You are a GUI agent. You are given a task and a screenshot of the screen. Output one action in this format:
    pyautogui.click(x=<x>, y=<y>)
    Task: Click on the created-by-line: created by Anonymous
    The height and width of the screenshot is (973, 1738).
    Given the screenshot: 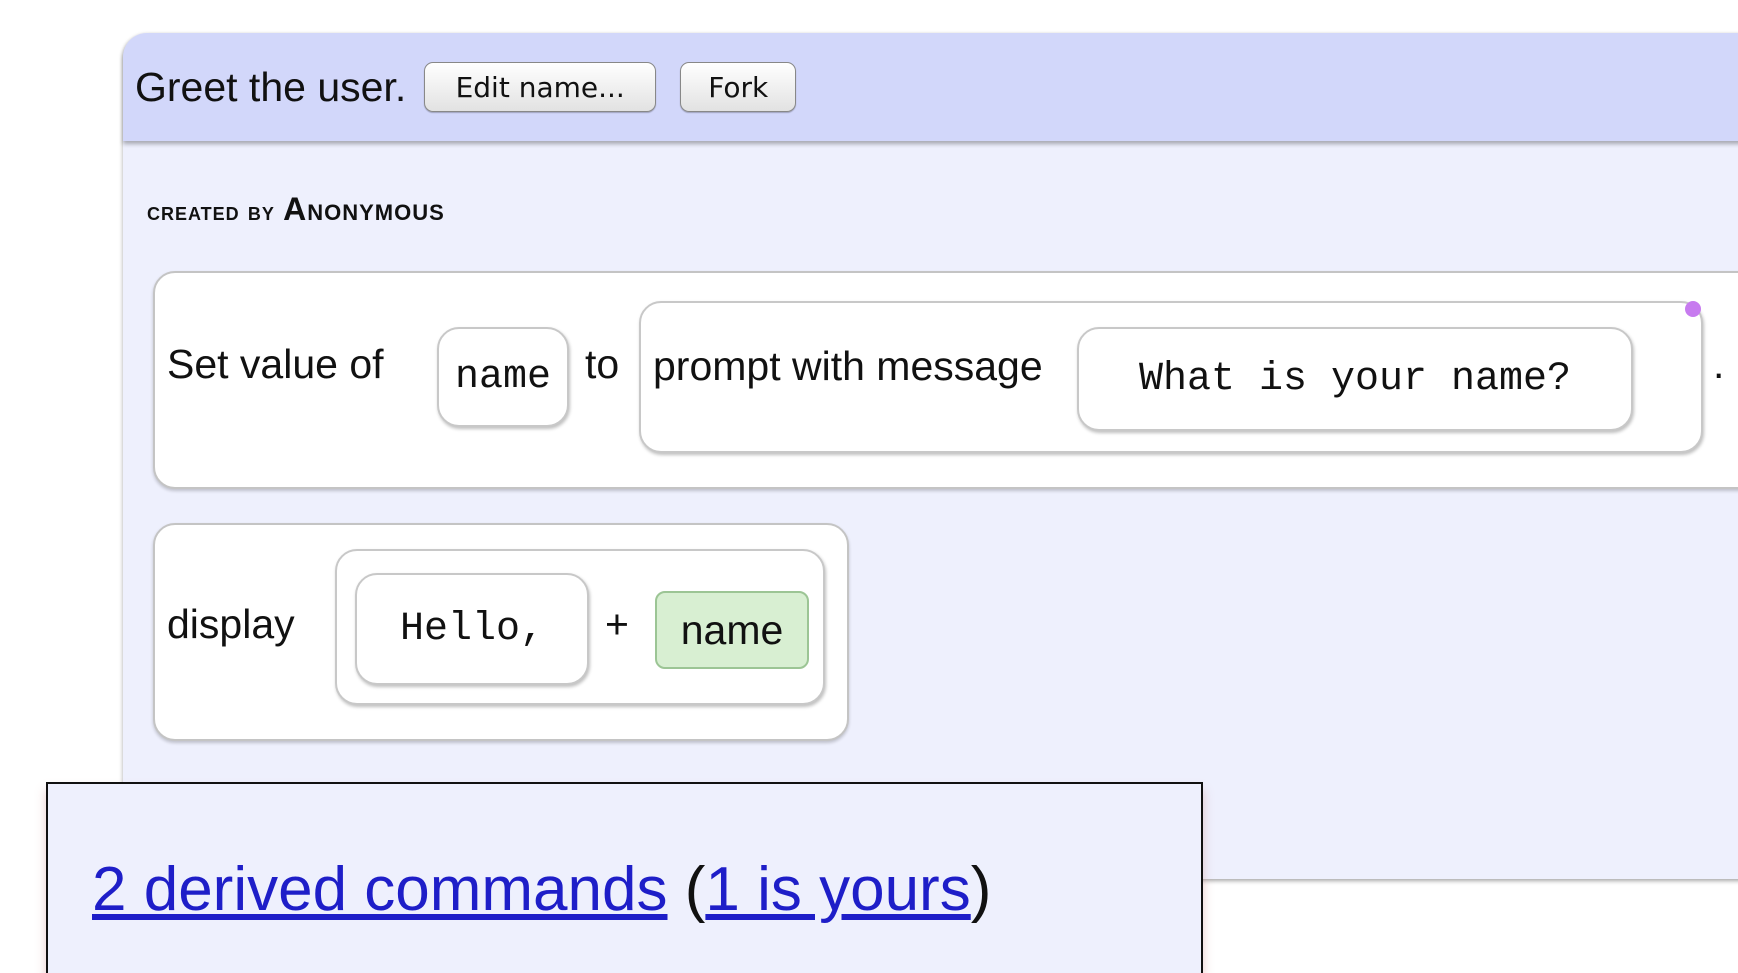 What is the action you would take?
    pyautogui.click(x=296, y=209)
    